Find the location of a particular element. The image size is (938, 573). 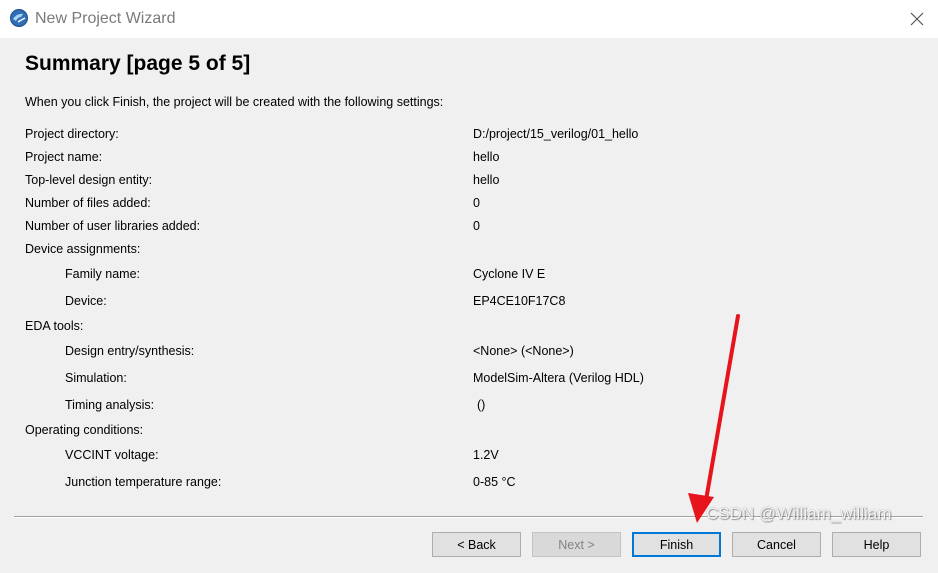

device-label: Device: is located at coordinates (86, 301).